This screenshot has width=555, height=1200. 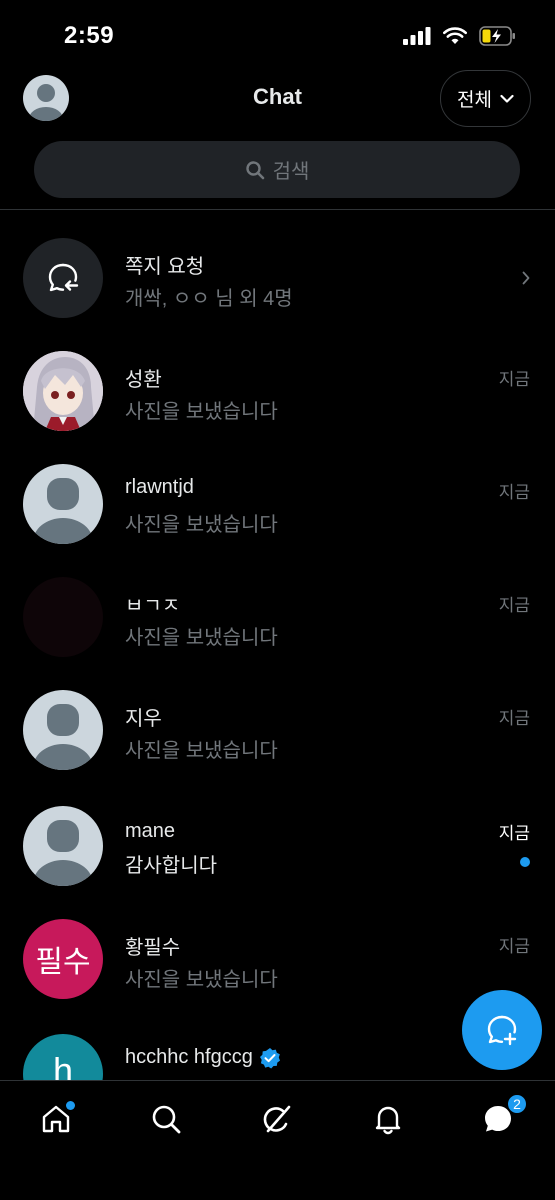 I want to click on message-request-icon, so click(x=63, y=277).